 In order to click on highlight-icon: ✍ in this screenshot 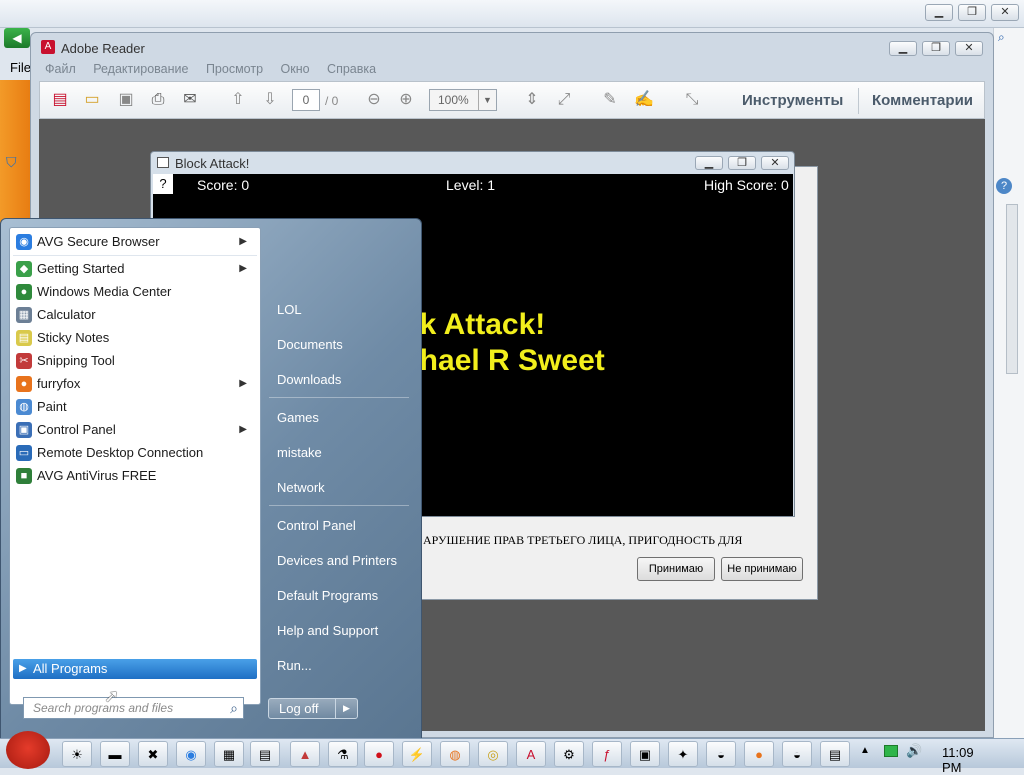, I will do `click(644, 100)`.